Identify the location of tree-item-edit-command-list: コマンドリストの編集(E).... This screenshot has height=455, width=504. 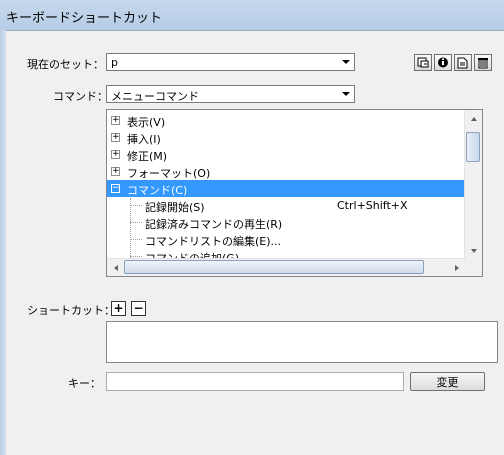
(286, 239).